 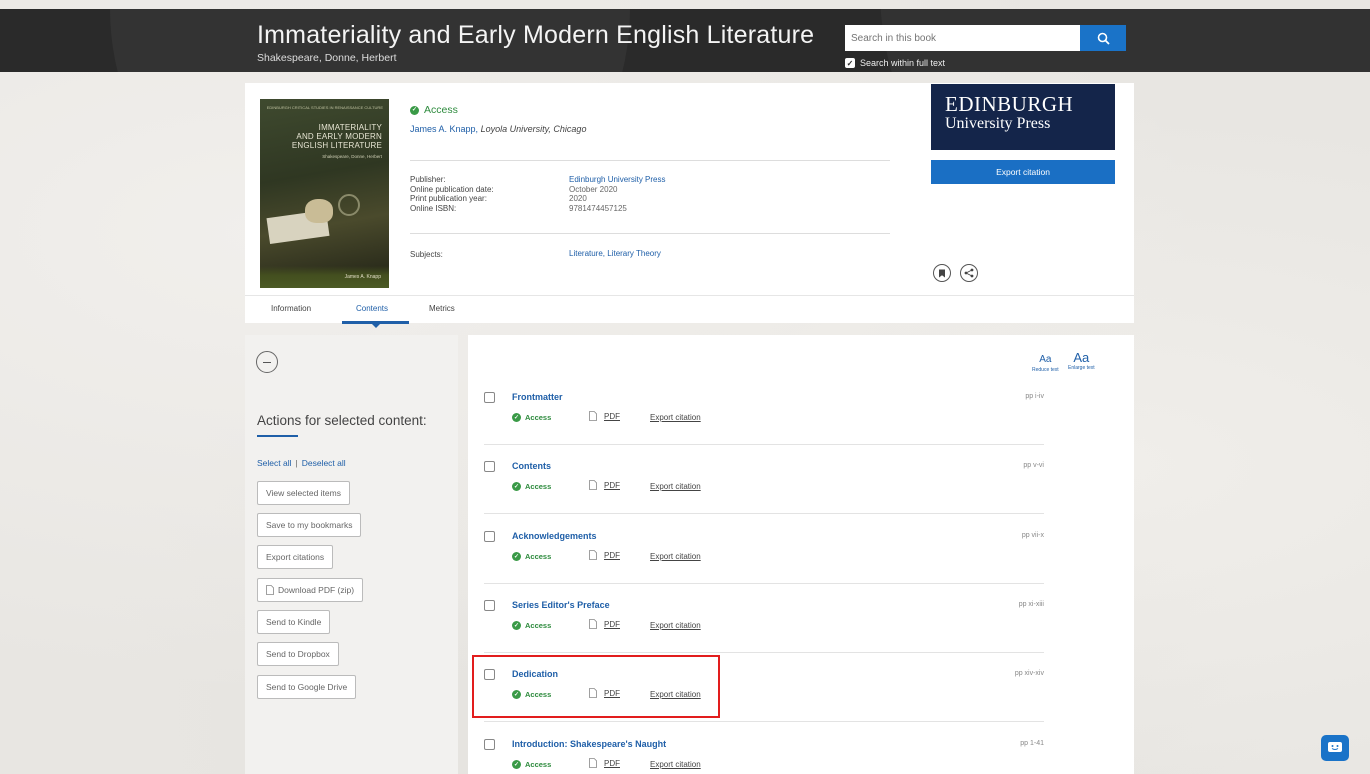 I want to click on chapter-title-link: Frontmatter, so click(x=537, y=397).